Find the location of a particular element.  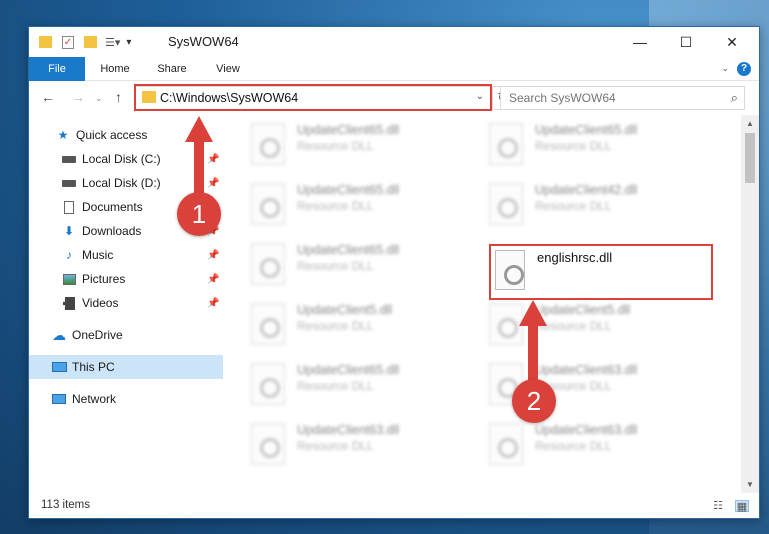

status-bar: 113 items ☷ ▦ is located at coordinates (394, 505).